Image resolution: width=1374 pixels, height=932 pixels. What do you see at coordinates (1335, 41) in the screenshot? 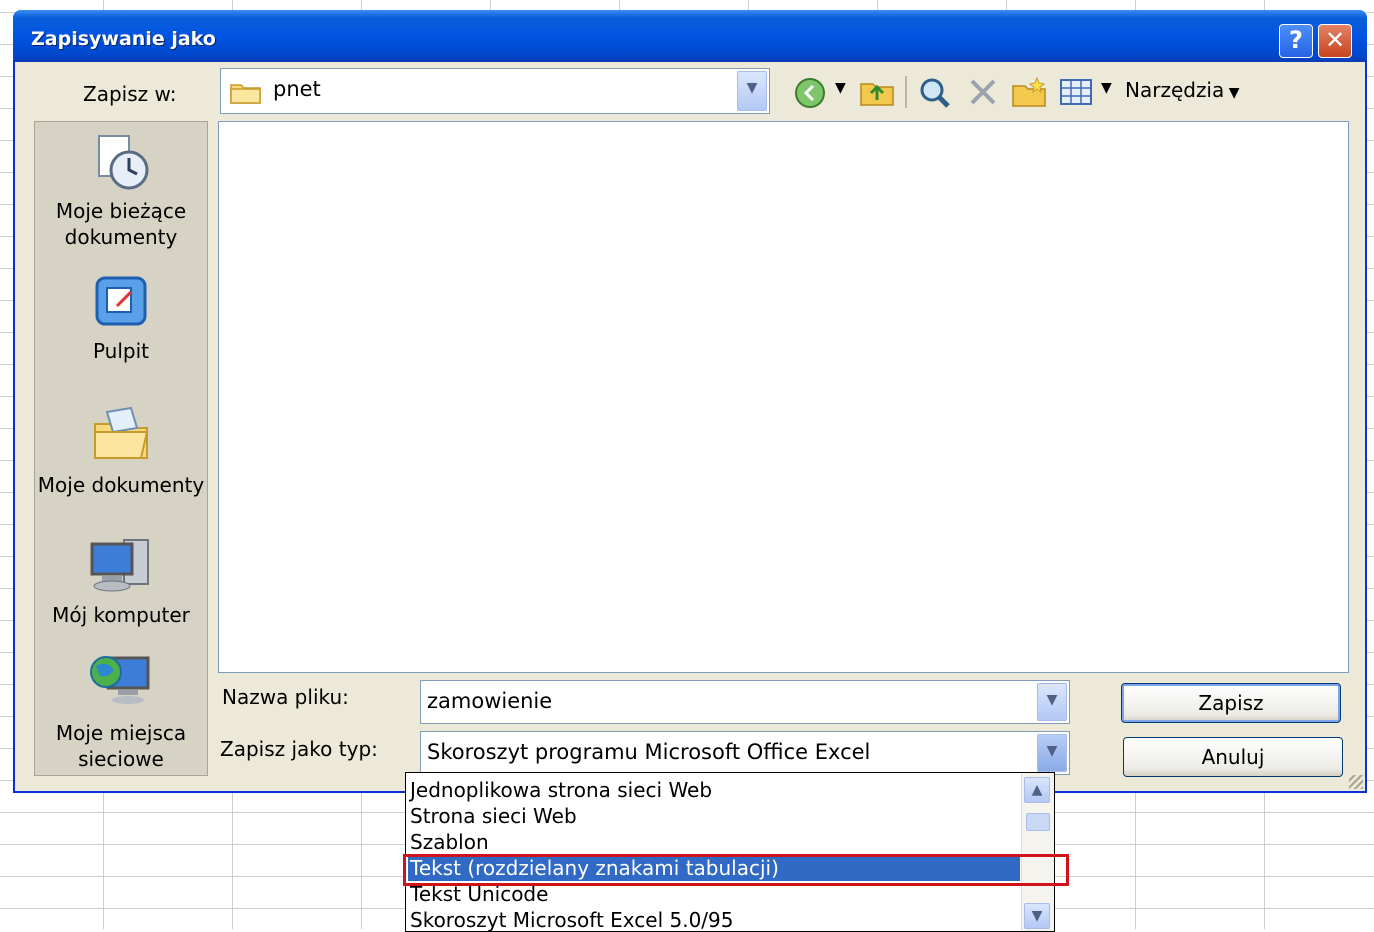
I see `close-button: ✕` at bounding box center [1335, 41].